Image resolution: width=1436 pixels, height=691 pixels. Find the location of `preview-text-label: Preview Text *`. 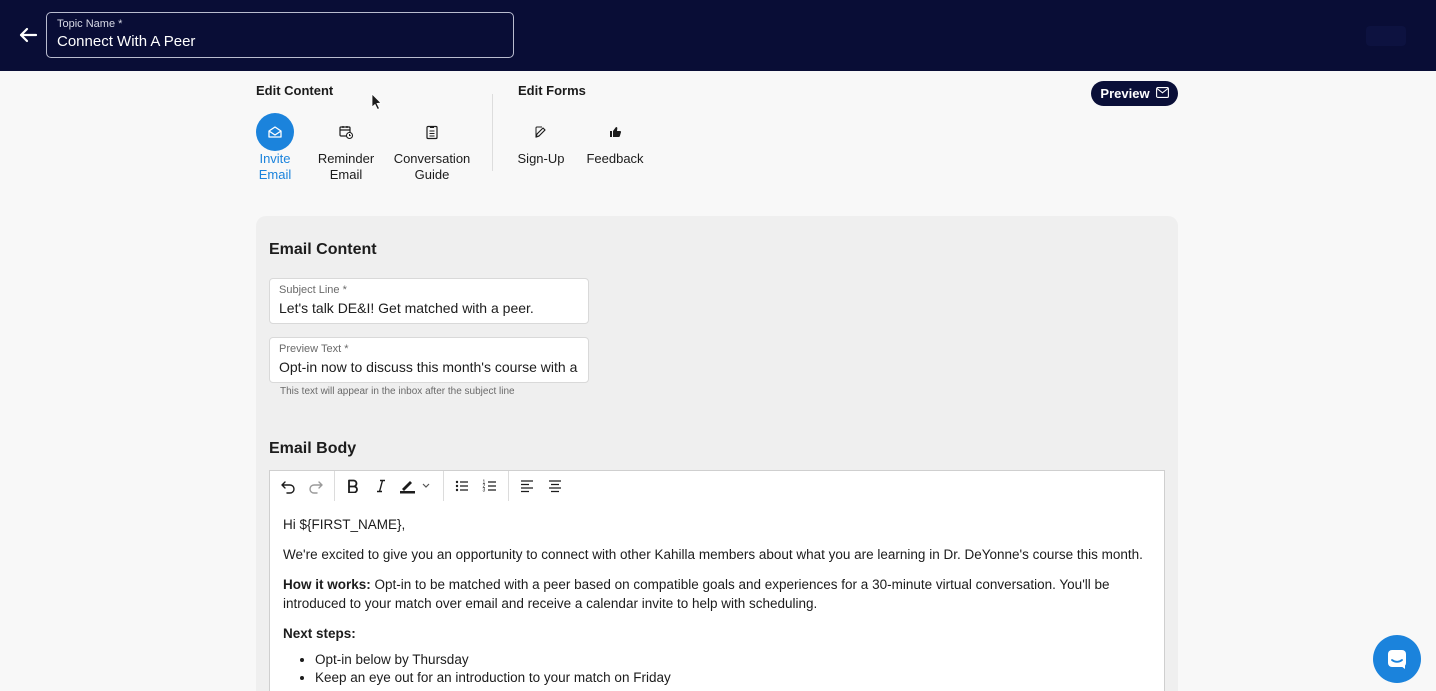

preview-text-label: Preview Text * is located at coordinates (314, 349).